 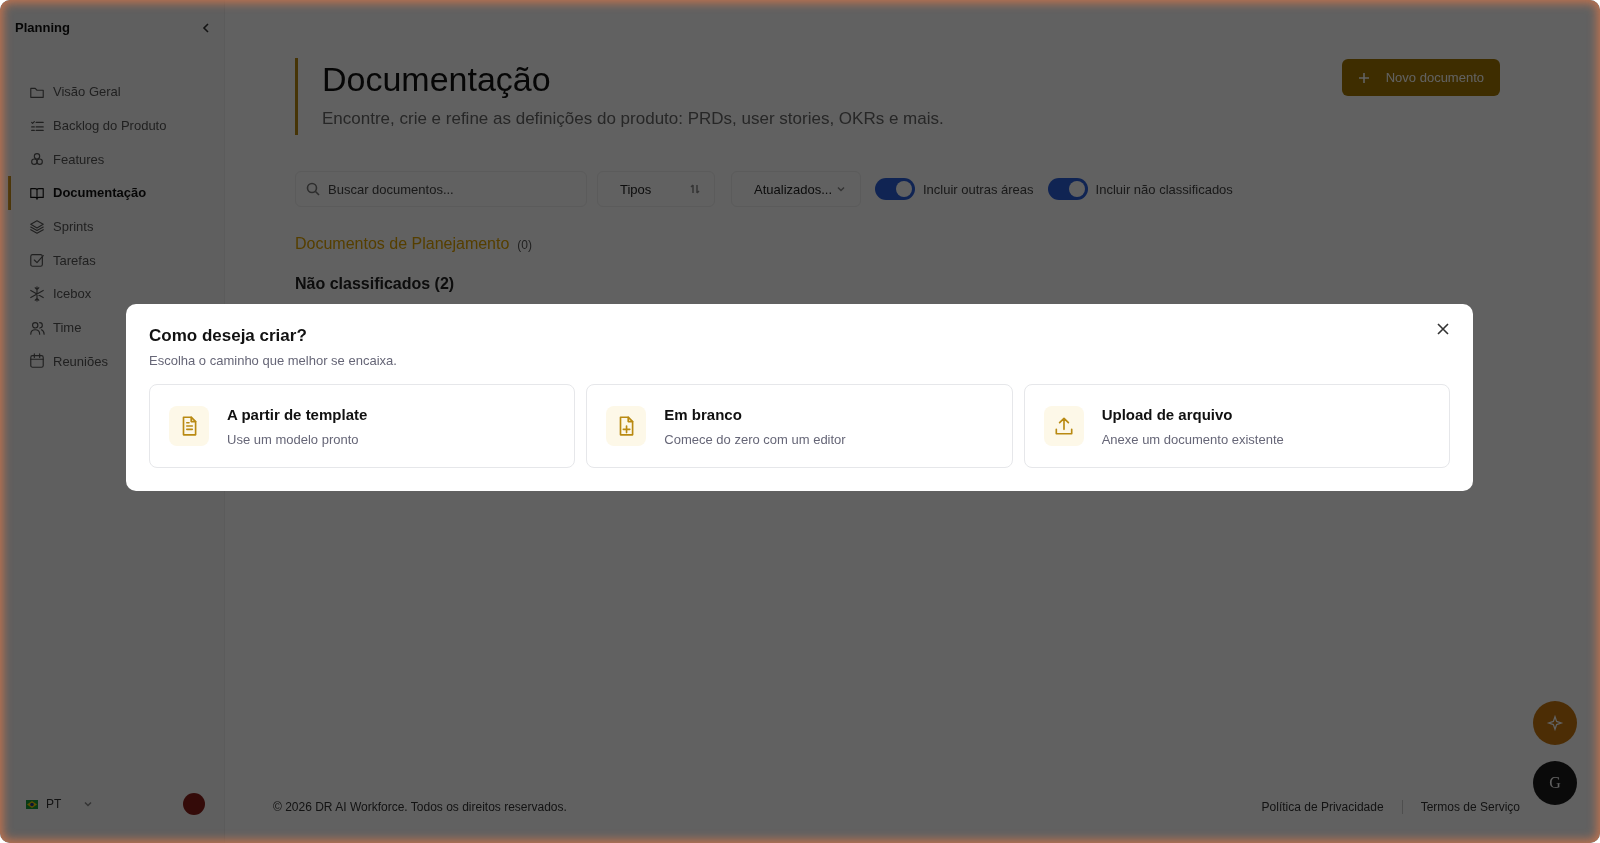 I want to click on user-avatar, so click(x=194, y=804).